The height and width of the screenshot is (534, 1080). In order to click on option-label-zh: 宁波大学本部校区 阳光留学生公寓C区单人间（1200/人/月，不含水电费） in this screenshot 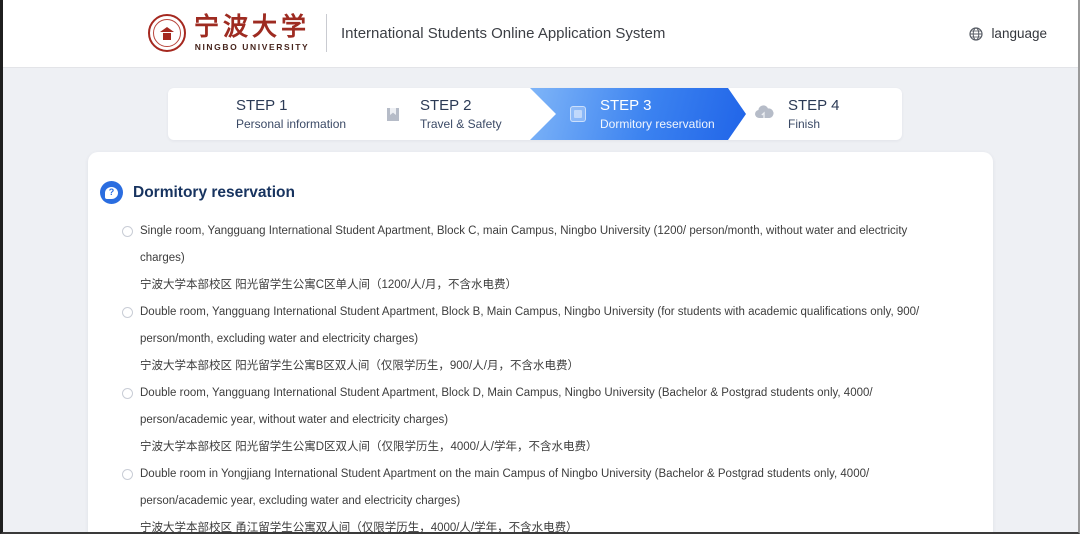, I will do `click(328, 285)`.